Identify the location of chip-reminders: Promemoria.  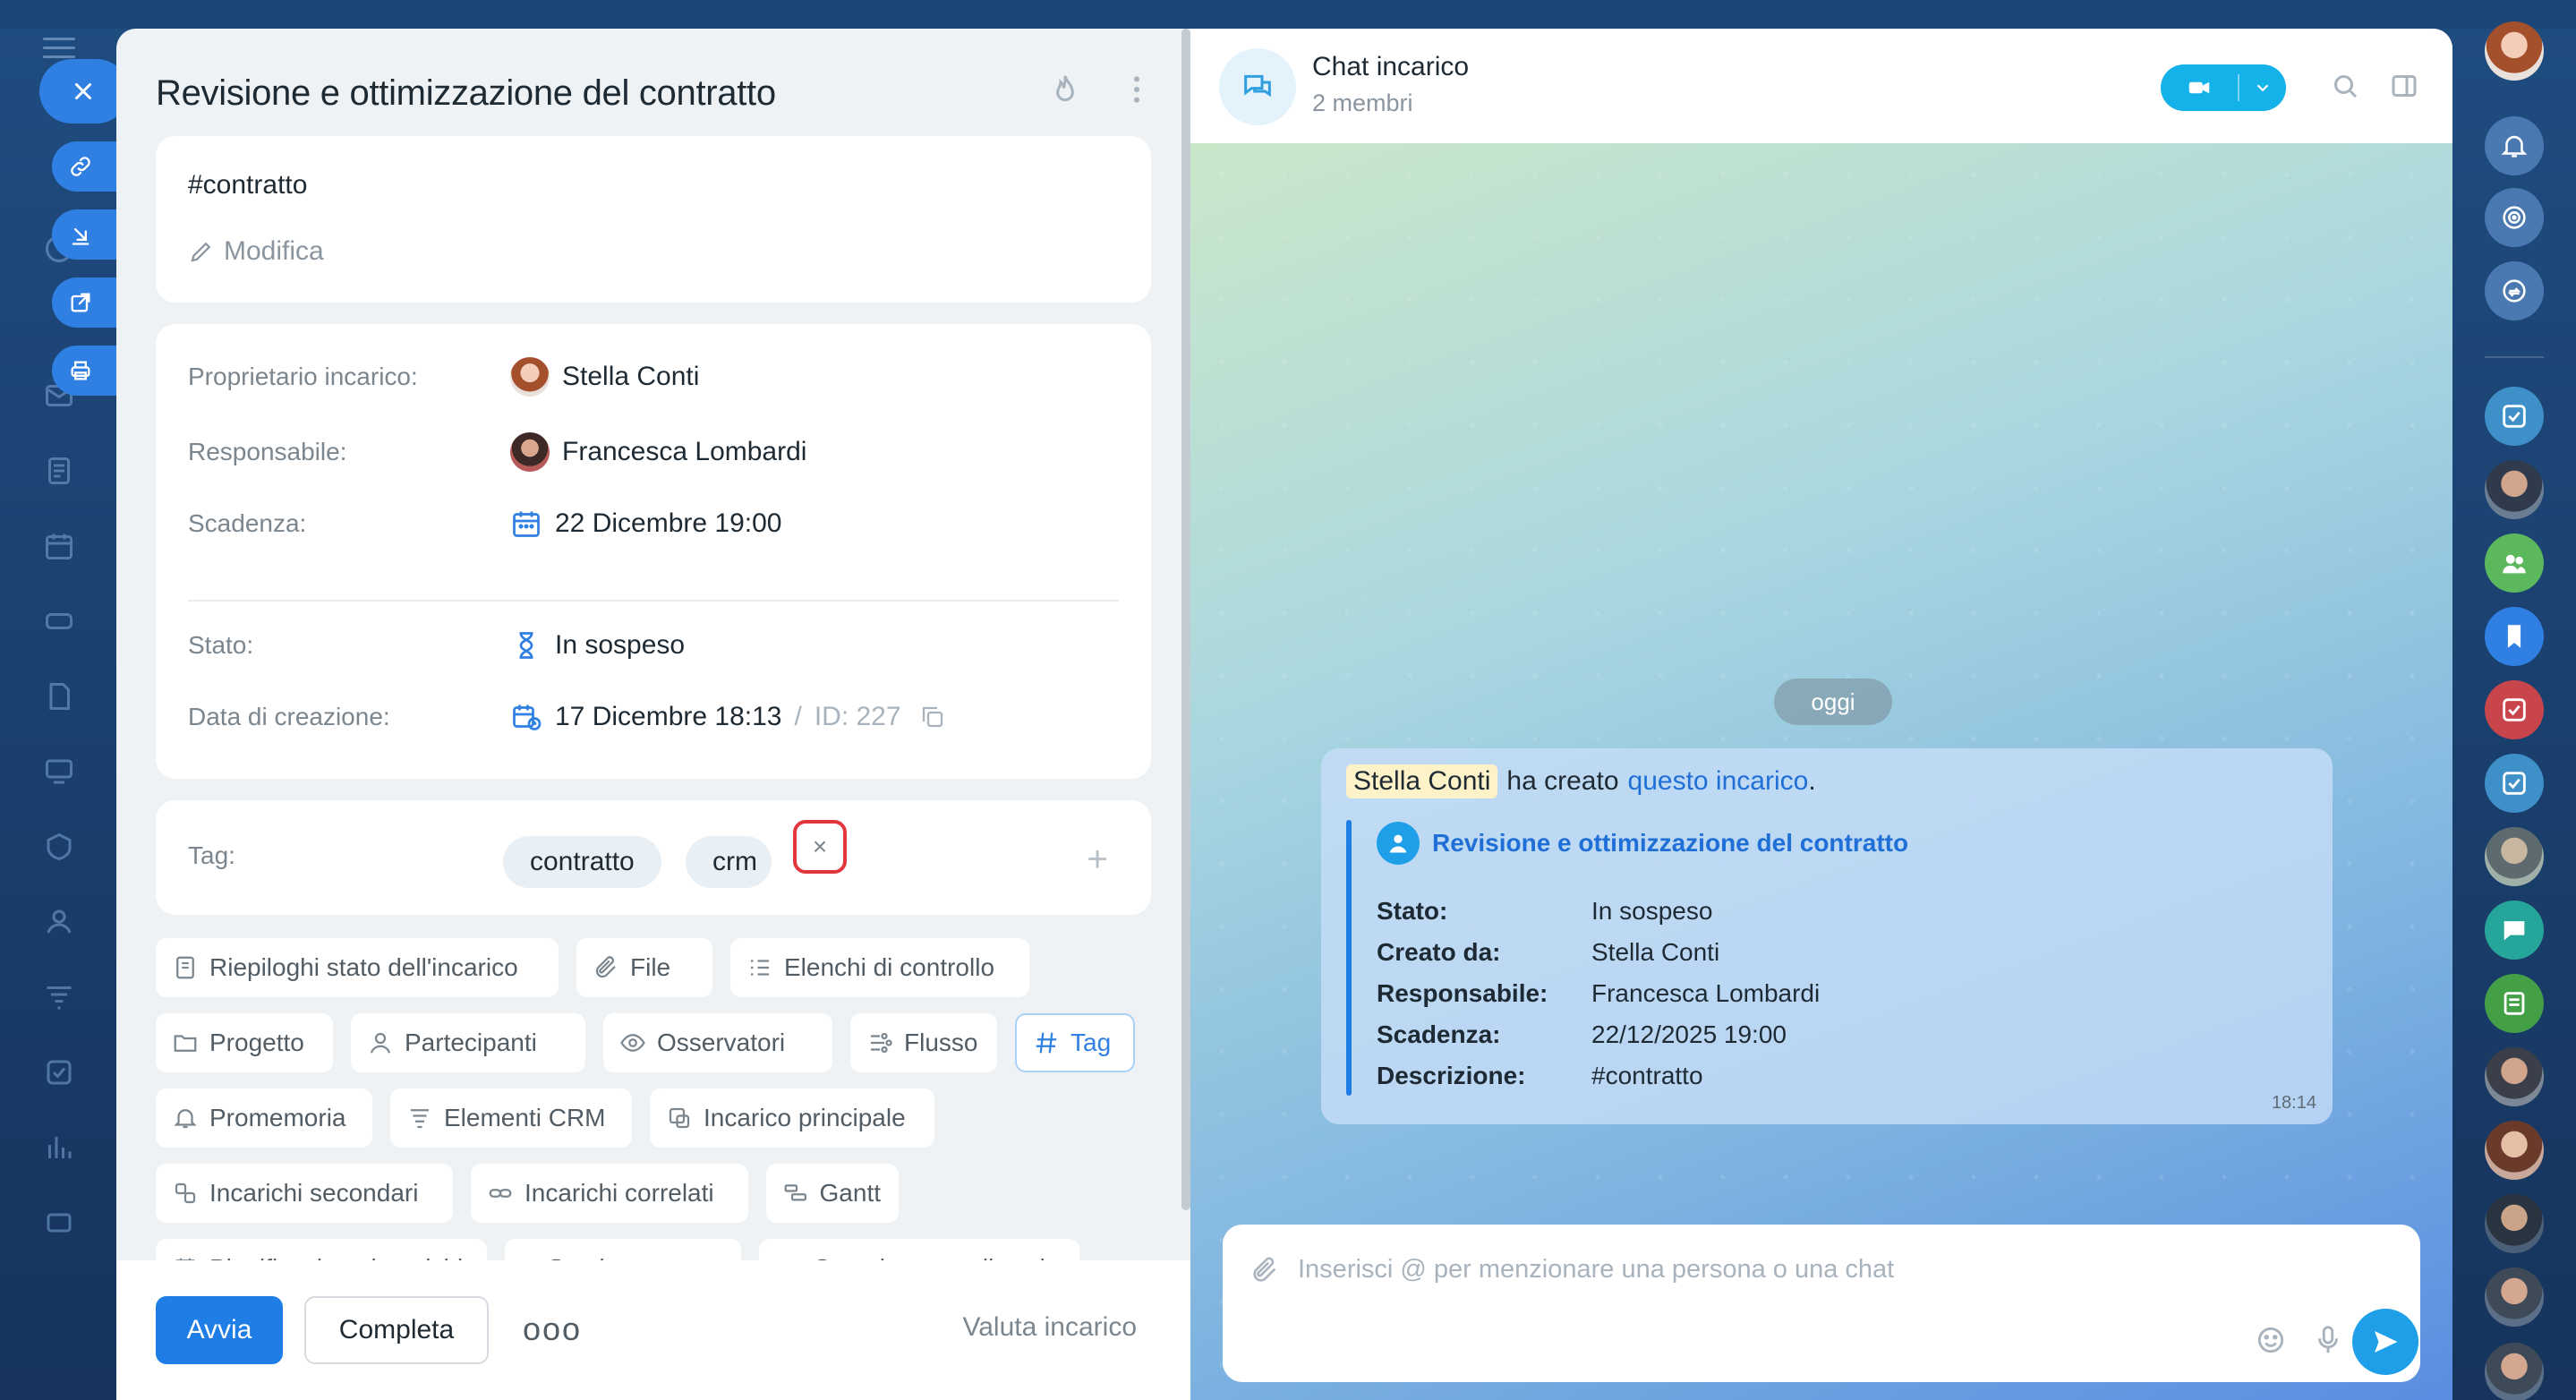
(264, 1118).